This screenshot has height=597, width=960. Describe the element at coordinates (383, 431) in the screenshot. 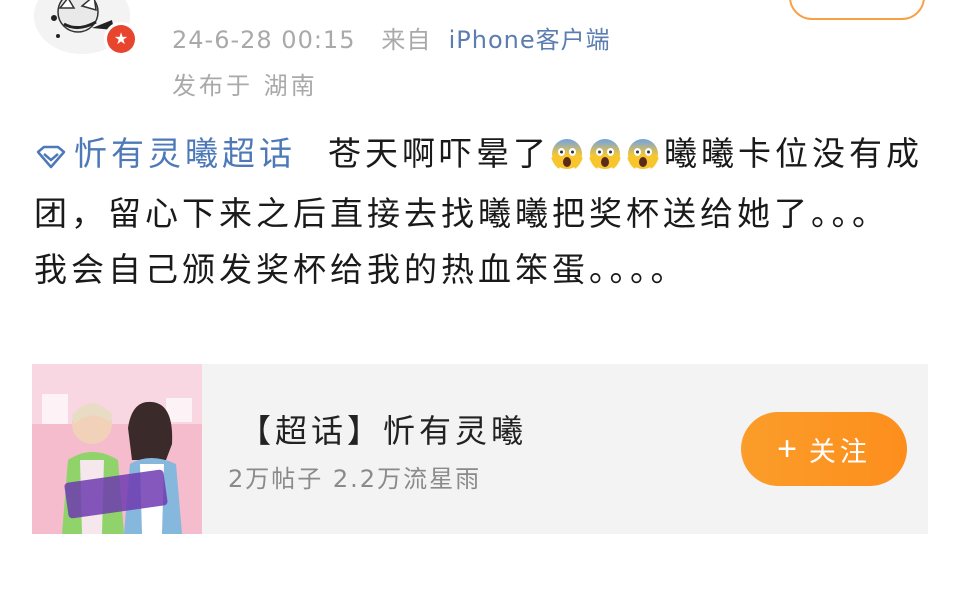

I see `topic-card-title: 【超话】忻有灵曦` at that location.